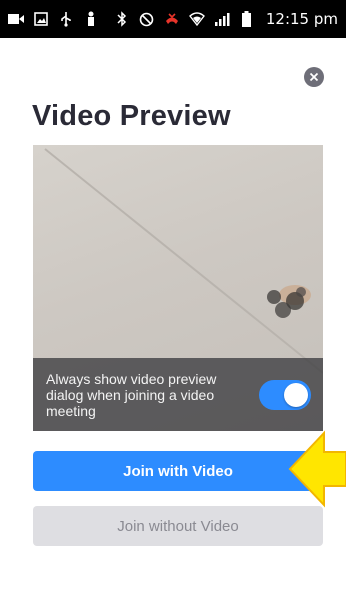 This screenshot has width=346, height=612. I want to click on status-time: 12:15 pm, so click(301, 19).